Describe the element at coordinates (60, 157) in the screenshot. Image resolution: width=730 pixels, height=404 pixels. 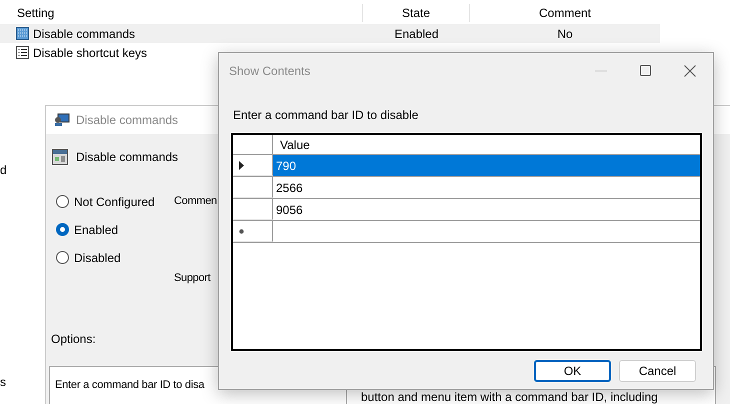
I see `policy-icon` at that location.